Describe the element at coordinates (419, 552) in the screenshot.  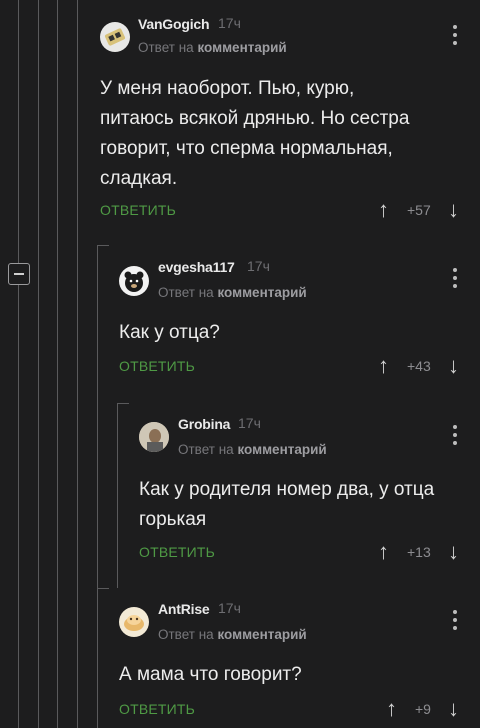
I see `comment-score: +13` at that location.